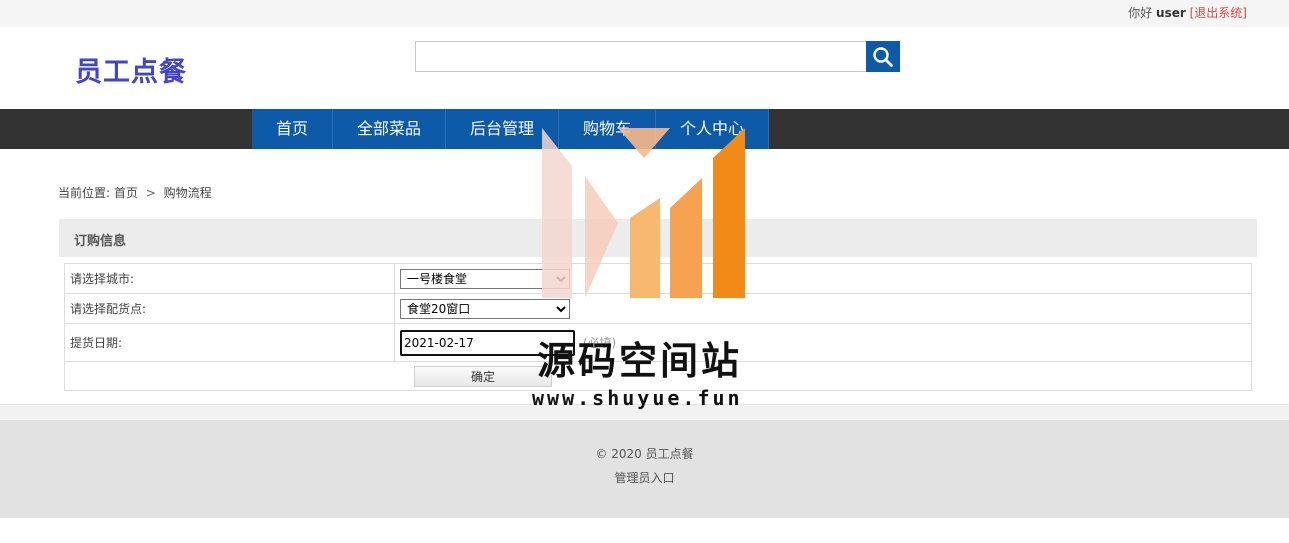 Image resolution: width=1289 pixels, height=543 pixels. Describe the element at coordinates (712, 129) in the screenshot. I see `nav-item-profile: 个人中心` at that location.